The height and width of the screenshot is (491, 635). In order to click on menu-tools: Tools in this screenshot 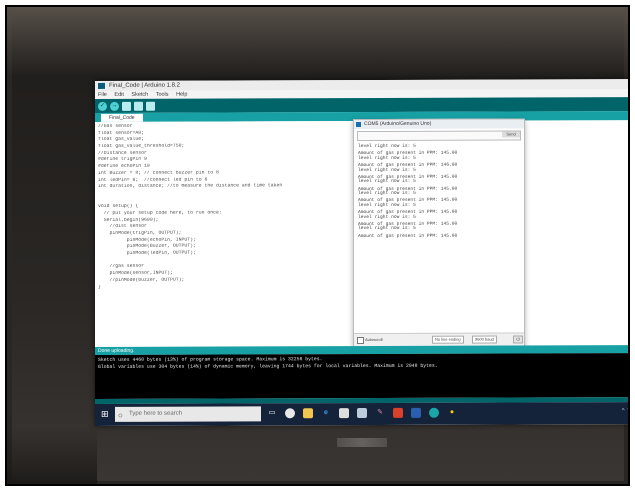, I will do `click(162, 95)`.